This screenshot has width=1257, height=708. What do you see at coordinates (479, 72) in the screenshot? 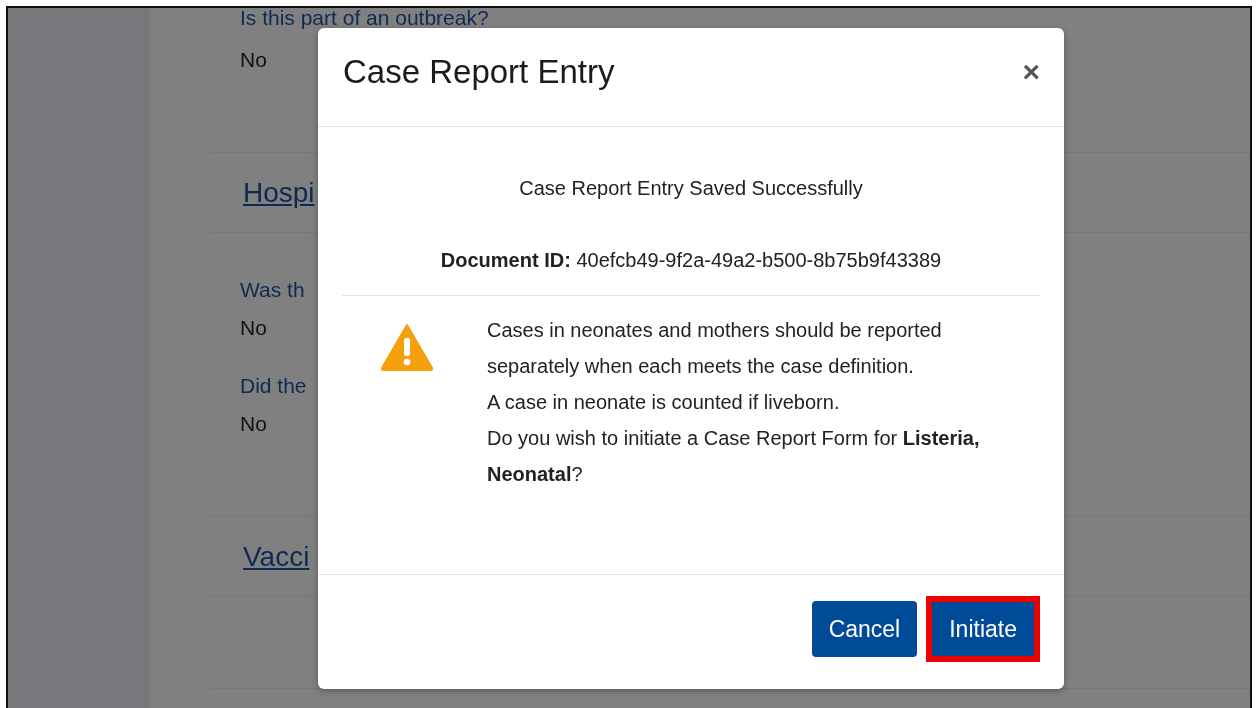
I see `dialog-title: Case Report Entry` at bounding box center [479, 72].